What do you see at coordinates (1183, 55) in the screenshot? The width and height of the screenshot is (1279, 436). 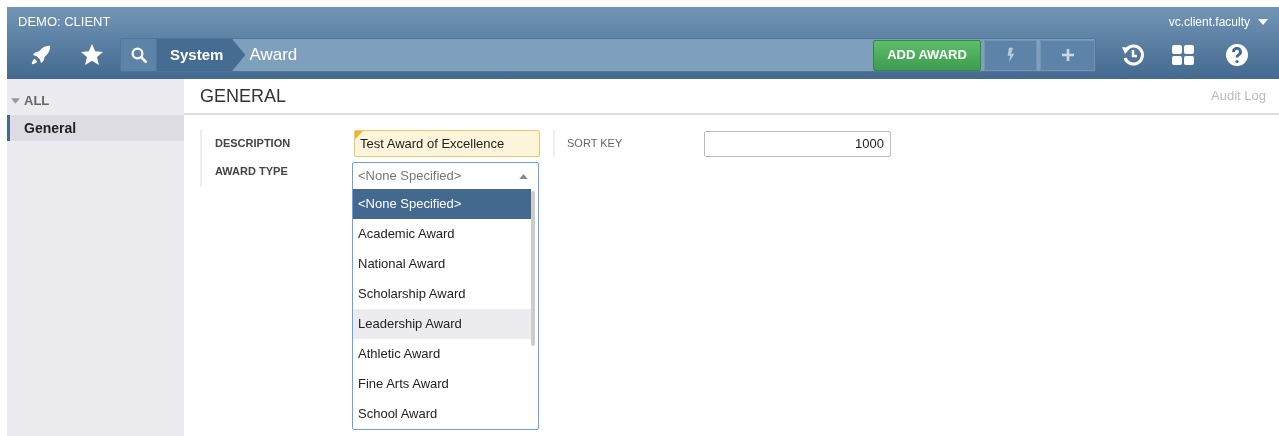 I see `grid-icon` at bounding box center [1183, 55].